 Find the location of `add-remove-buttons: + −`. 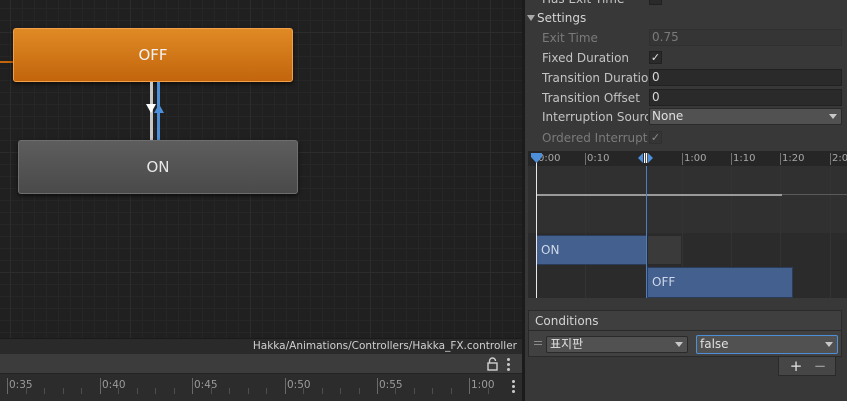

add-remove-buttons: + − is located at coordinates (807, 366).